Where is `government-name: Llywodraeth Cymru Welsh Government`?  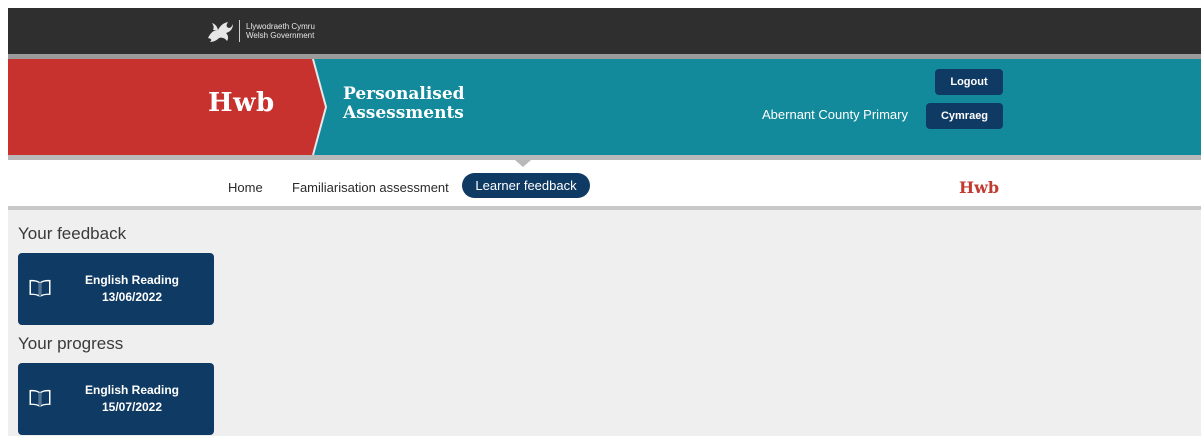 government-name: Llywodraeth Cymru Welsh Government is located at coordinates (280, 31).